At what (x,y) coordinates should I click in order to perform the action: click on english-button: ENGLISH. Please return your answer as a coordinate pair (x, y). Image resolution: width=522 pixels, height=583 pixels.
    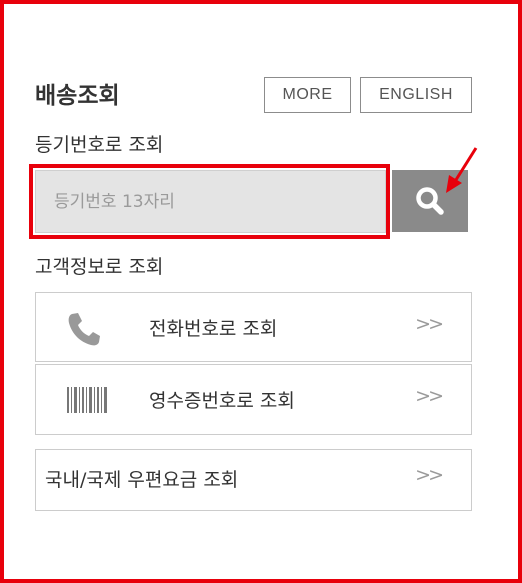
    Looking at the image, I should click on (416, 95).